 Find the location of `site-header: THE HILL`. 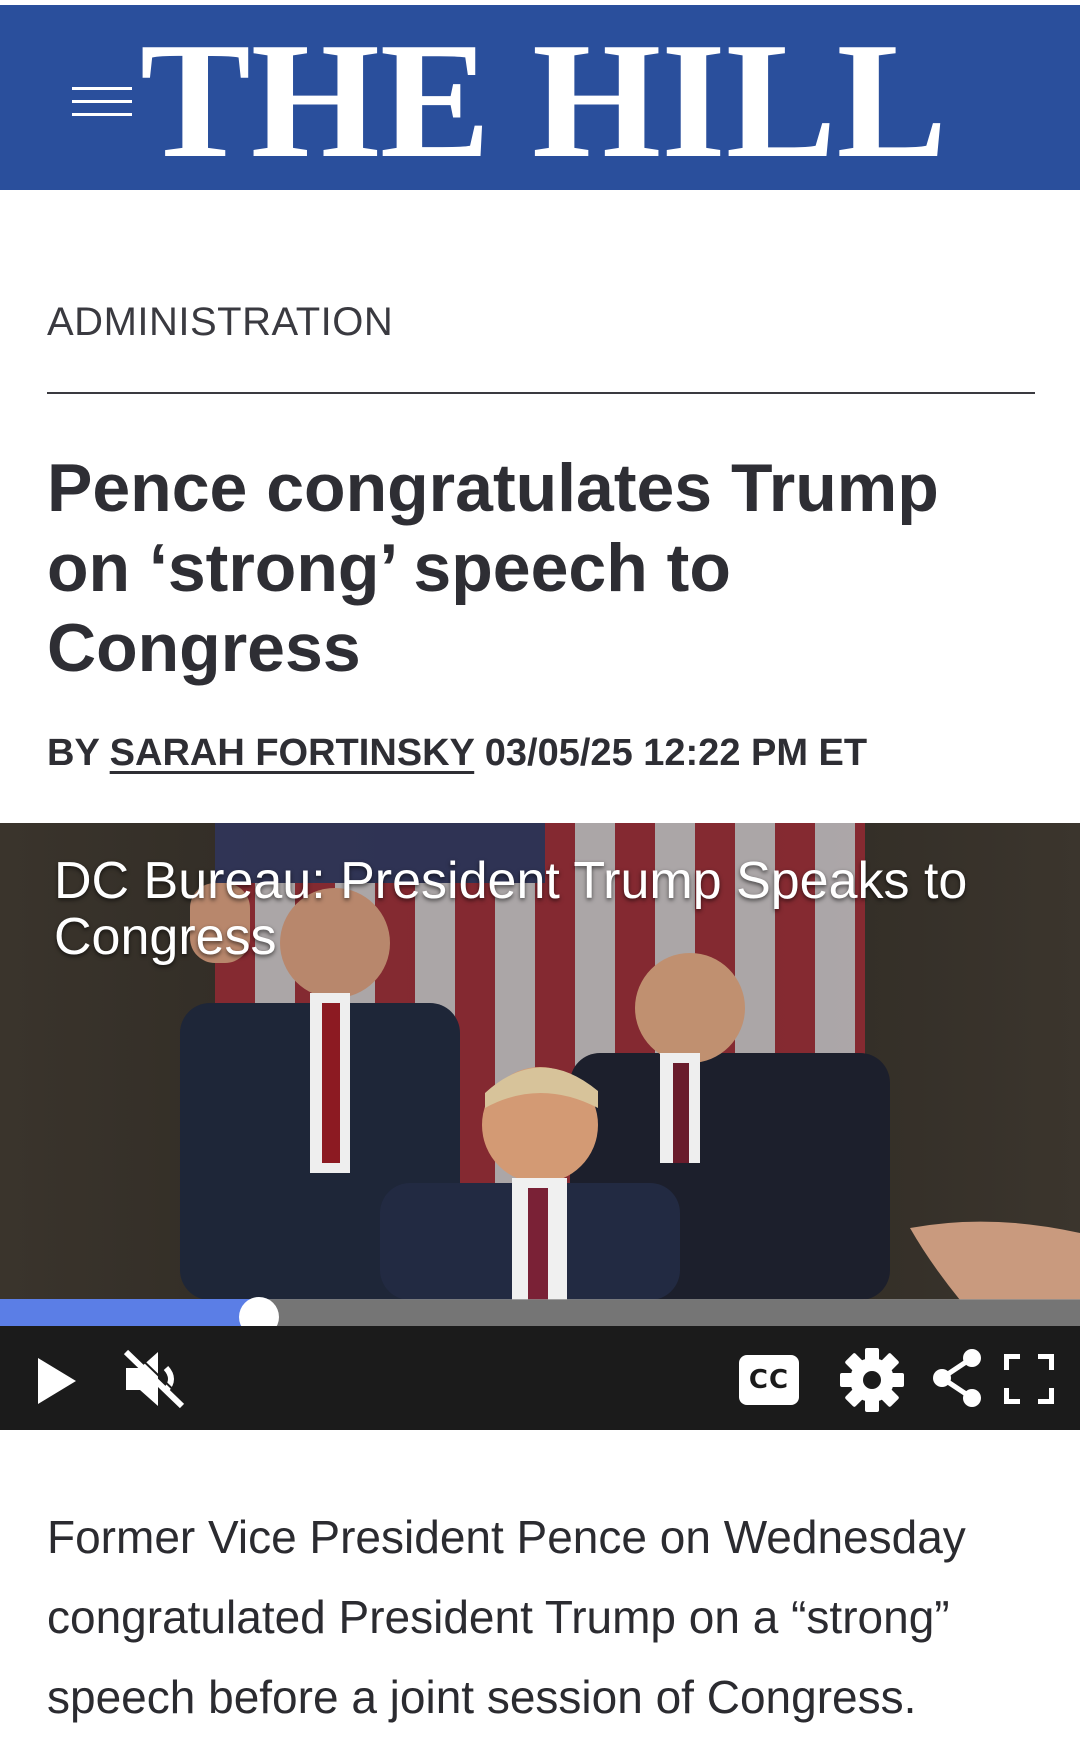

site-header: THE HILL is located at coordinates (540, 97).